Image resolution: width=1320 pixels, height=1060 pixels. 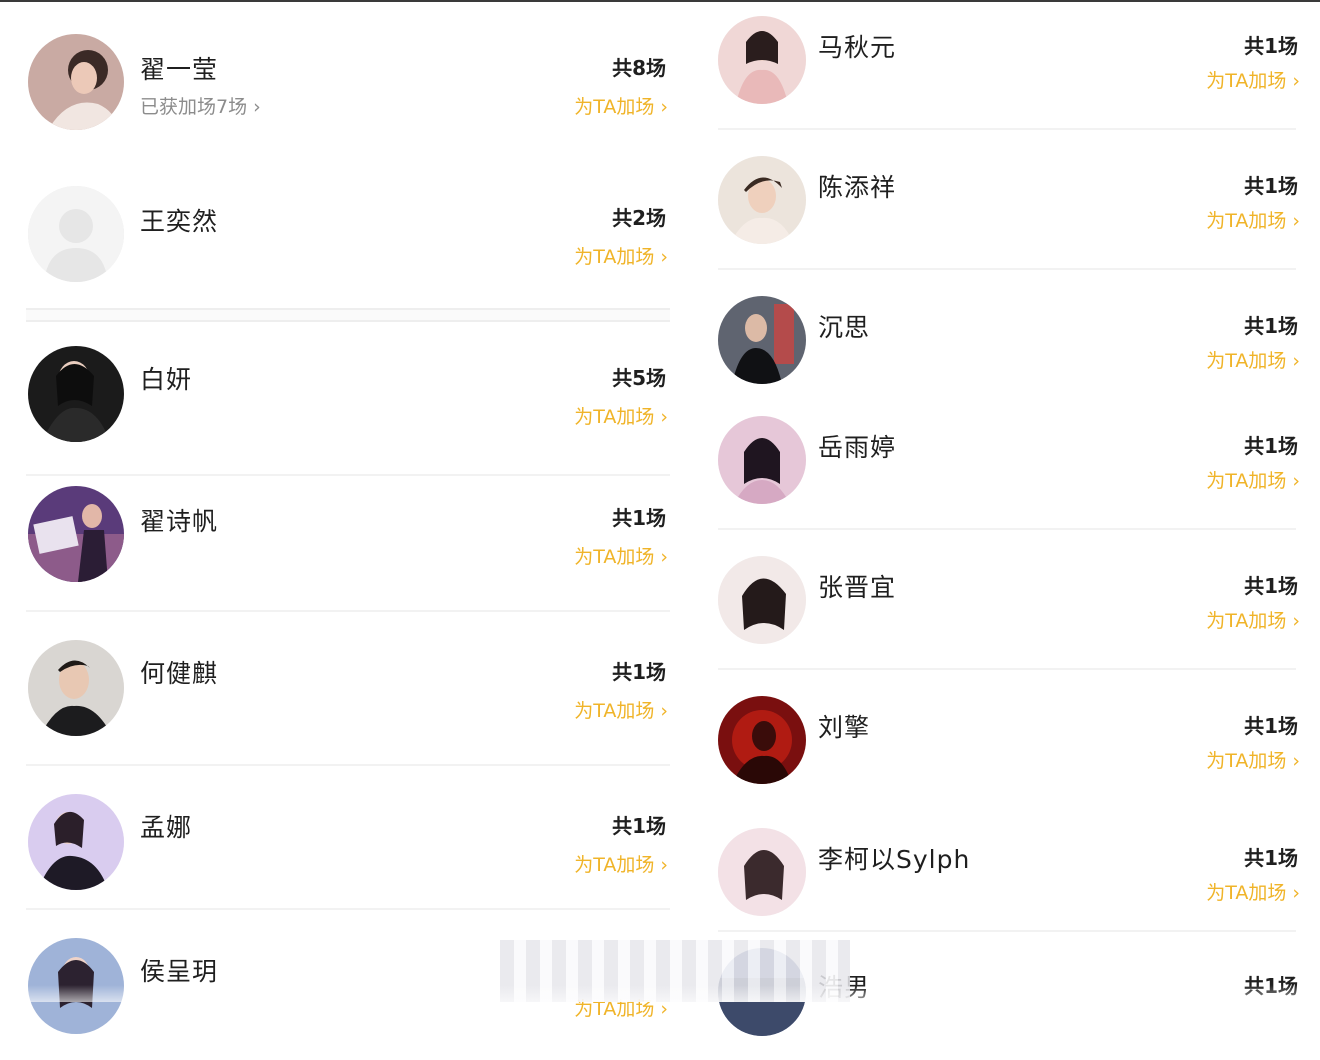 What do you see at coordinates (179, 221) in the screenshot?
I see `member-name: 王奕然` at bounding box center [179, 221].